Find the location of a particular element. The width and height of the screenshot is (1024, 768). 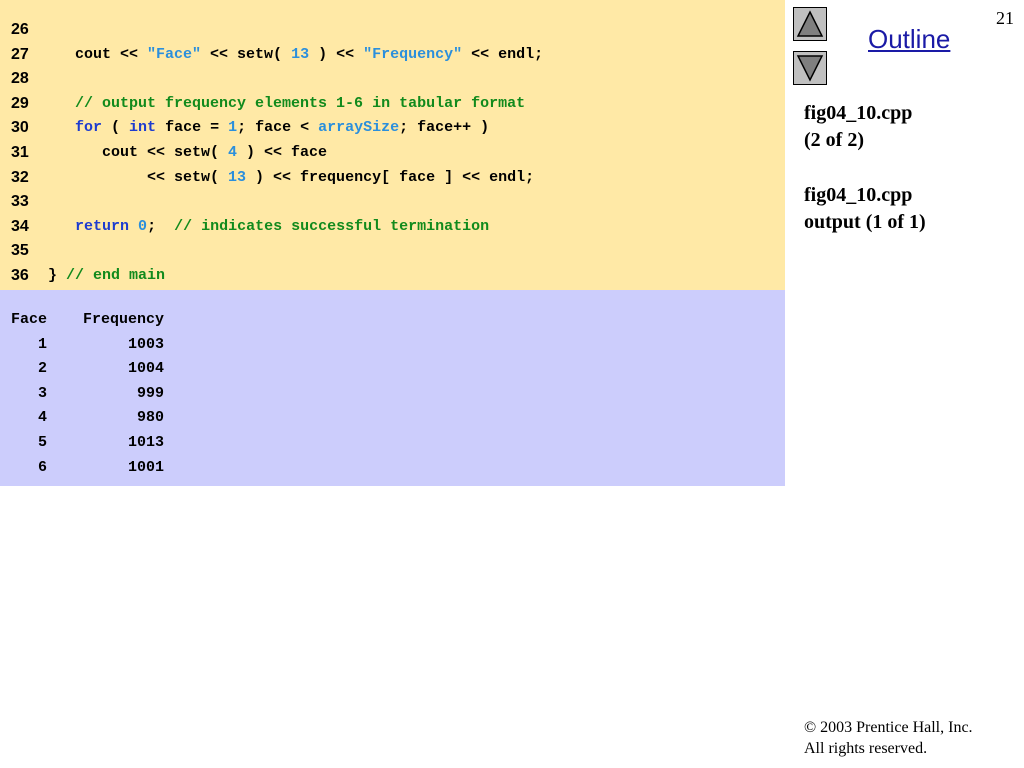

line-number: 35 is located at coordinates (20, 251).